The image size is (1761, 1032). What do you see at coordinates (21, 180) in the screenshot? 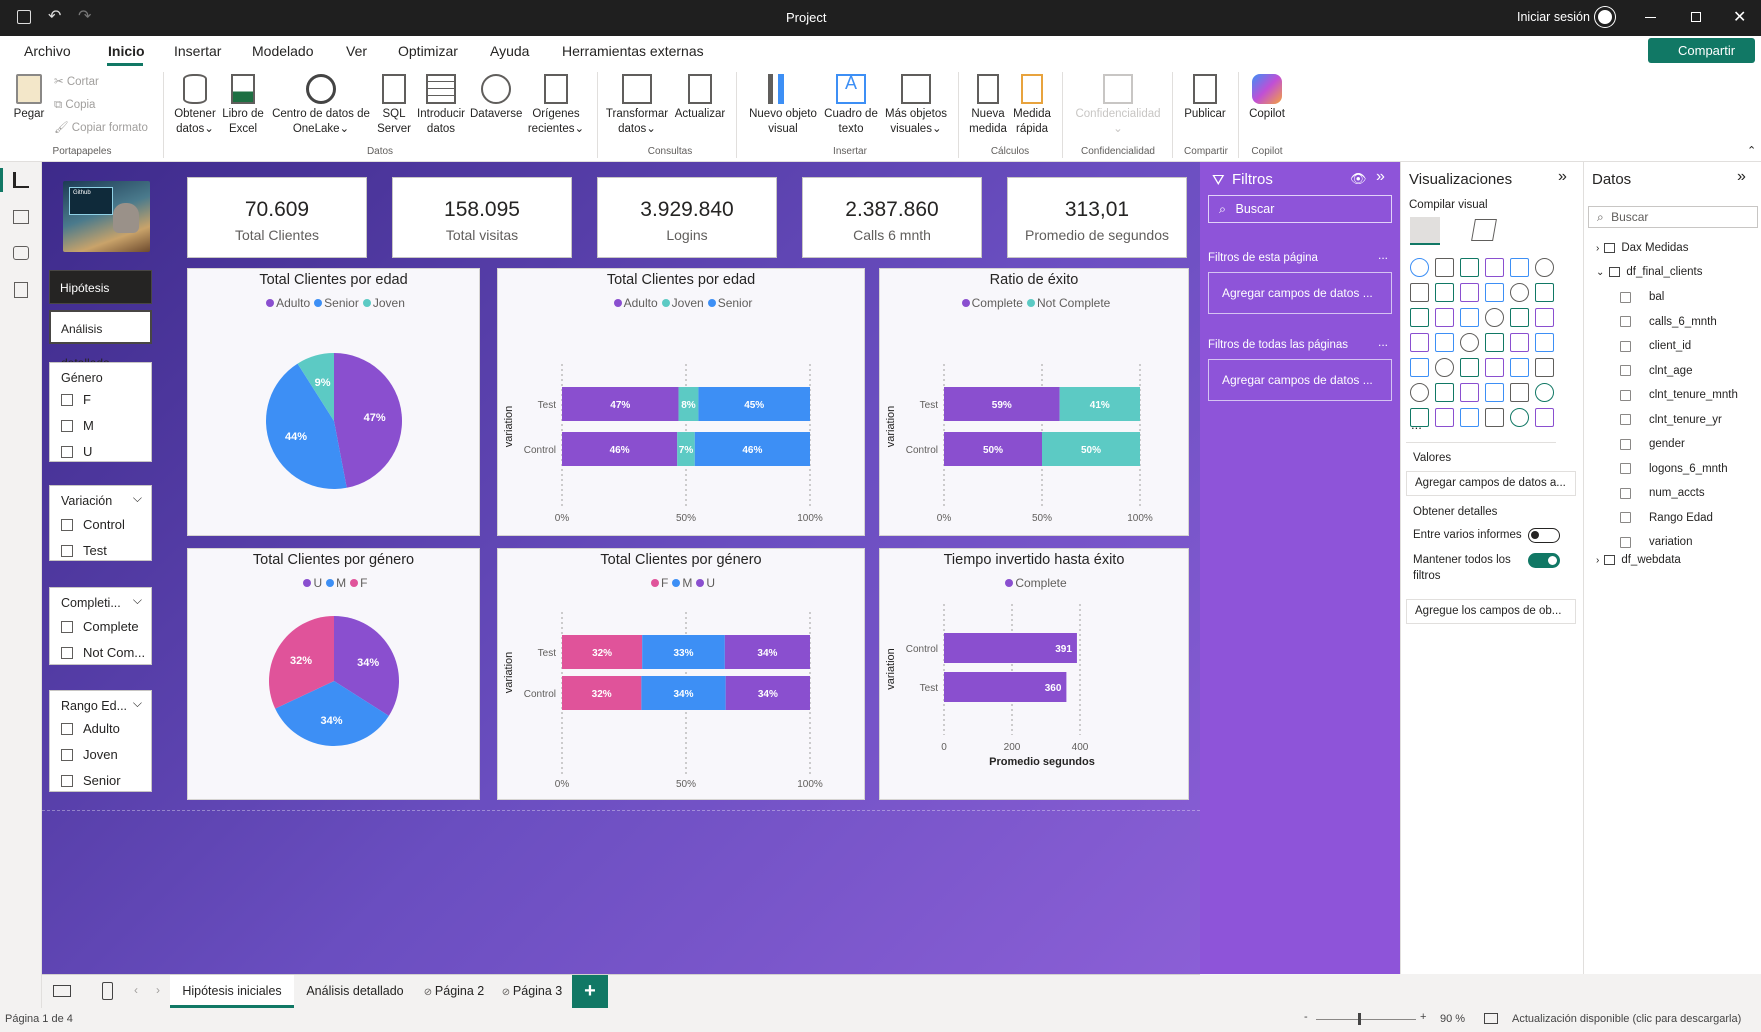
I see `report-view-icon` at bounding box center [21, 180].